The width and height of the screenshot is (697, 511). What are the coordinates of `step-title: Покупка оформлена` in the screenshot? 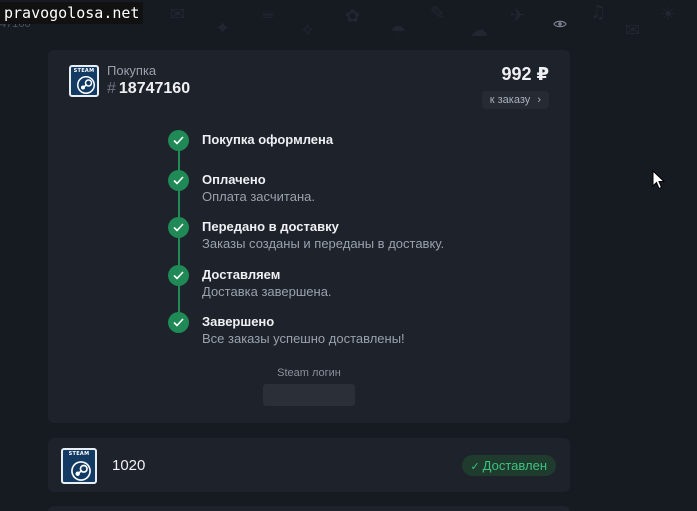 It's located at (268, 139).